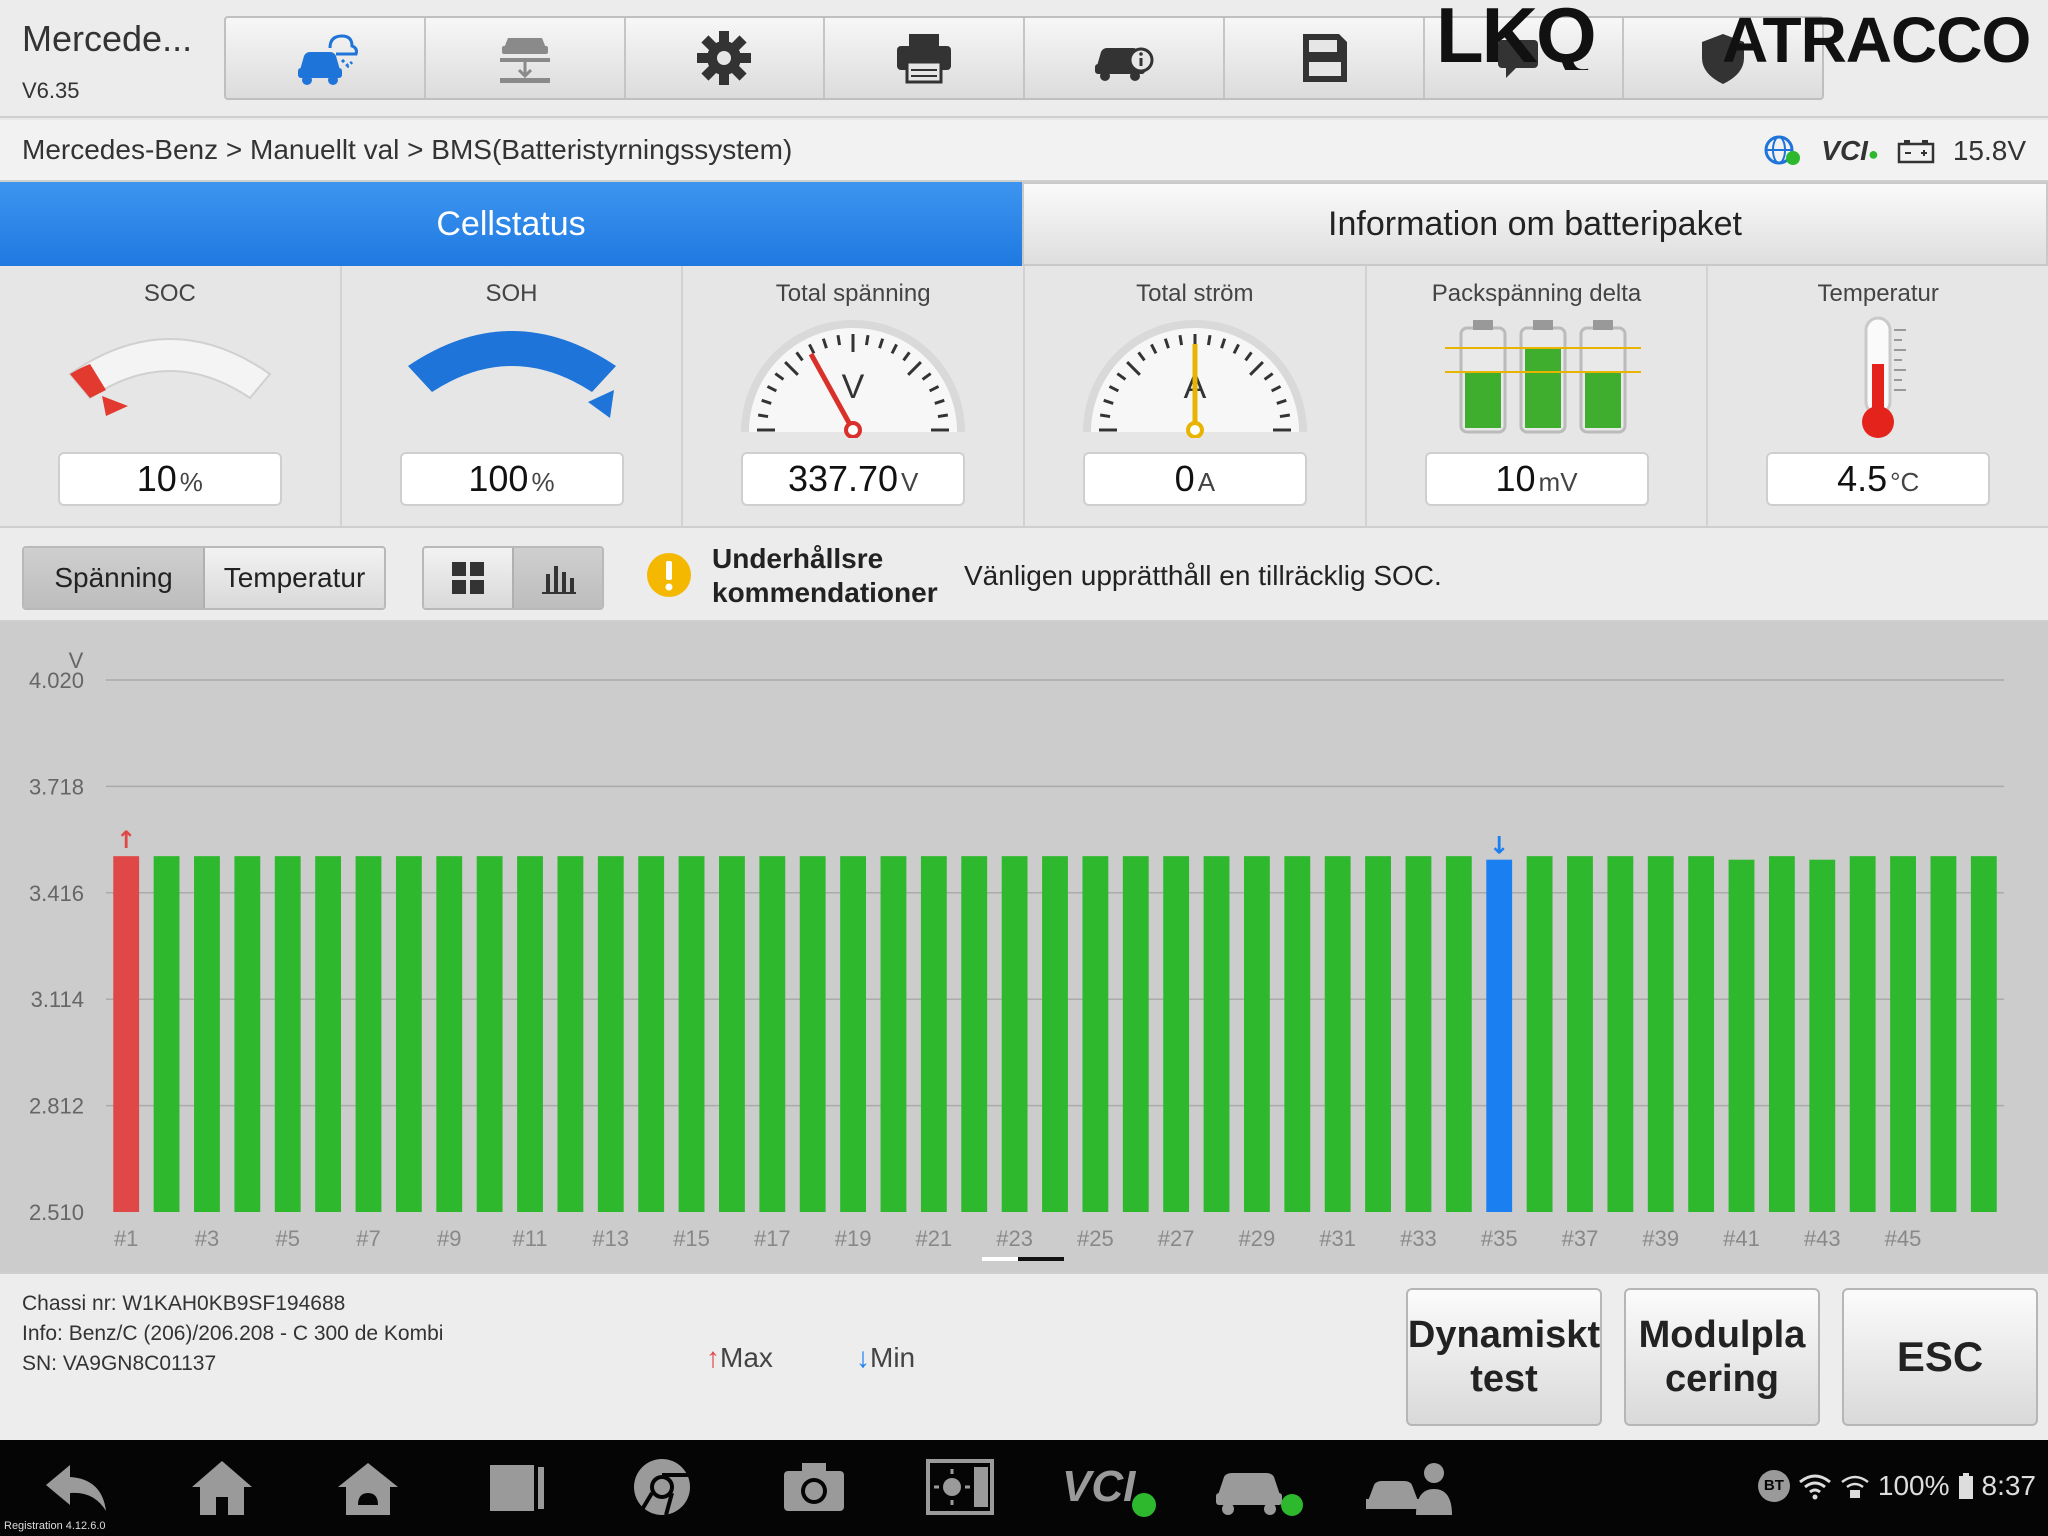 The height and width of the screenshot is (1536, 2048). What do you see at coordinates (516, 1487) in the screenshot?
I see `recent-apps-button` at bounding box center [516, 1487].